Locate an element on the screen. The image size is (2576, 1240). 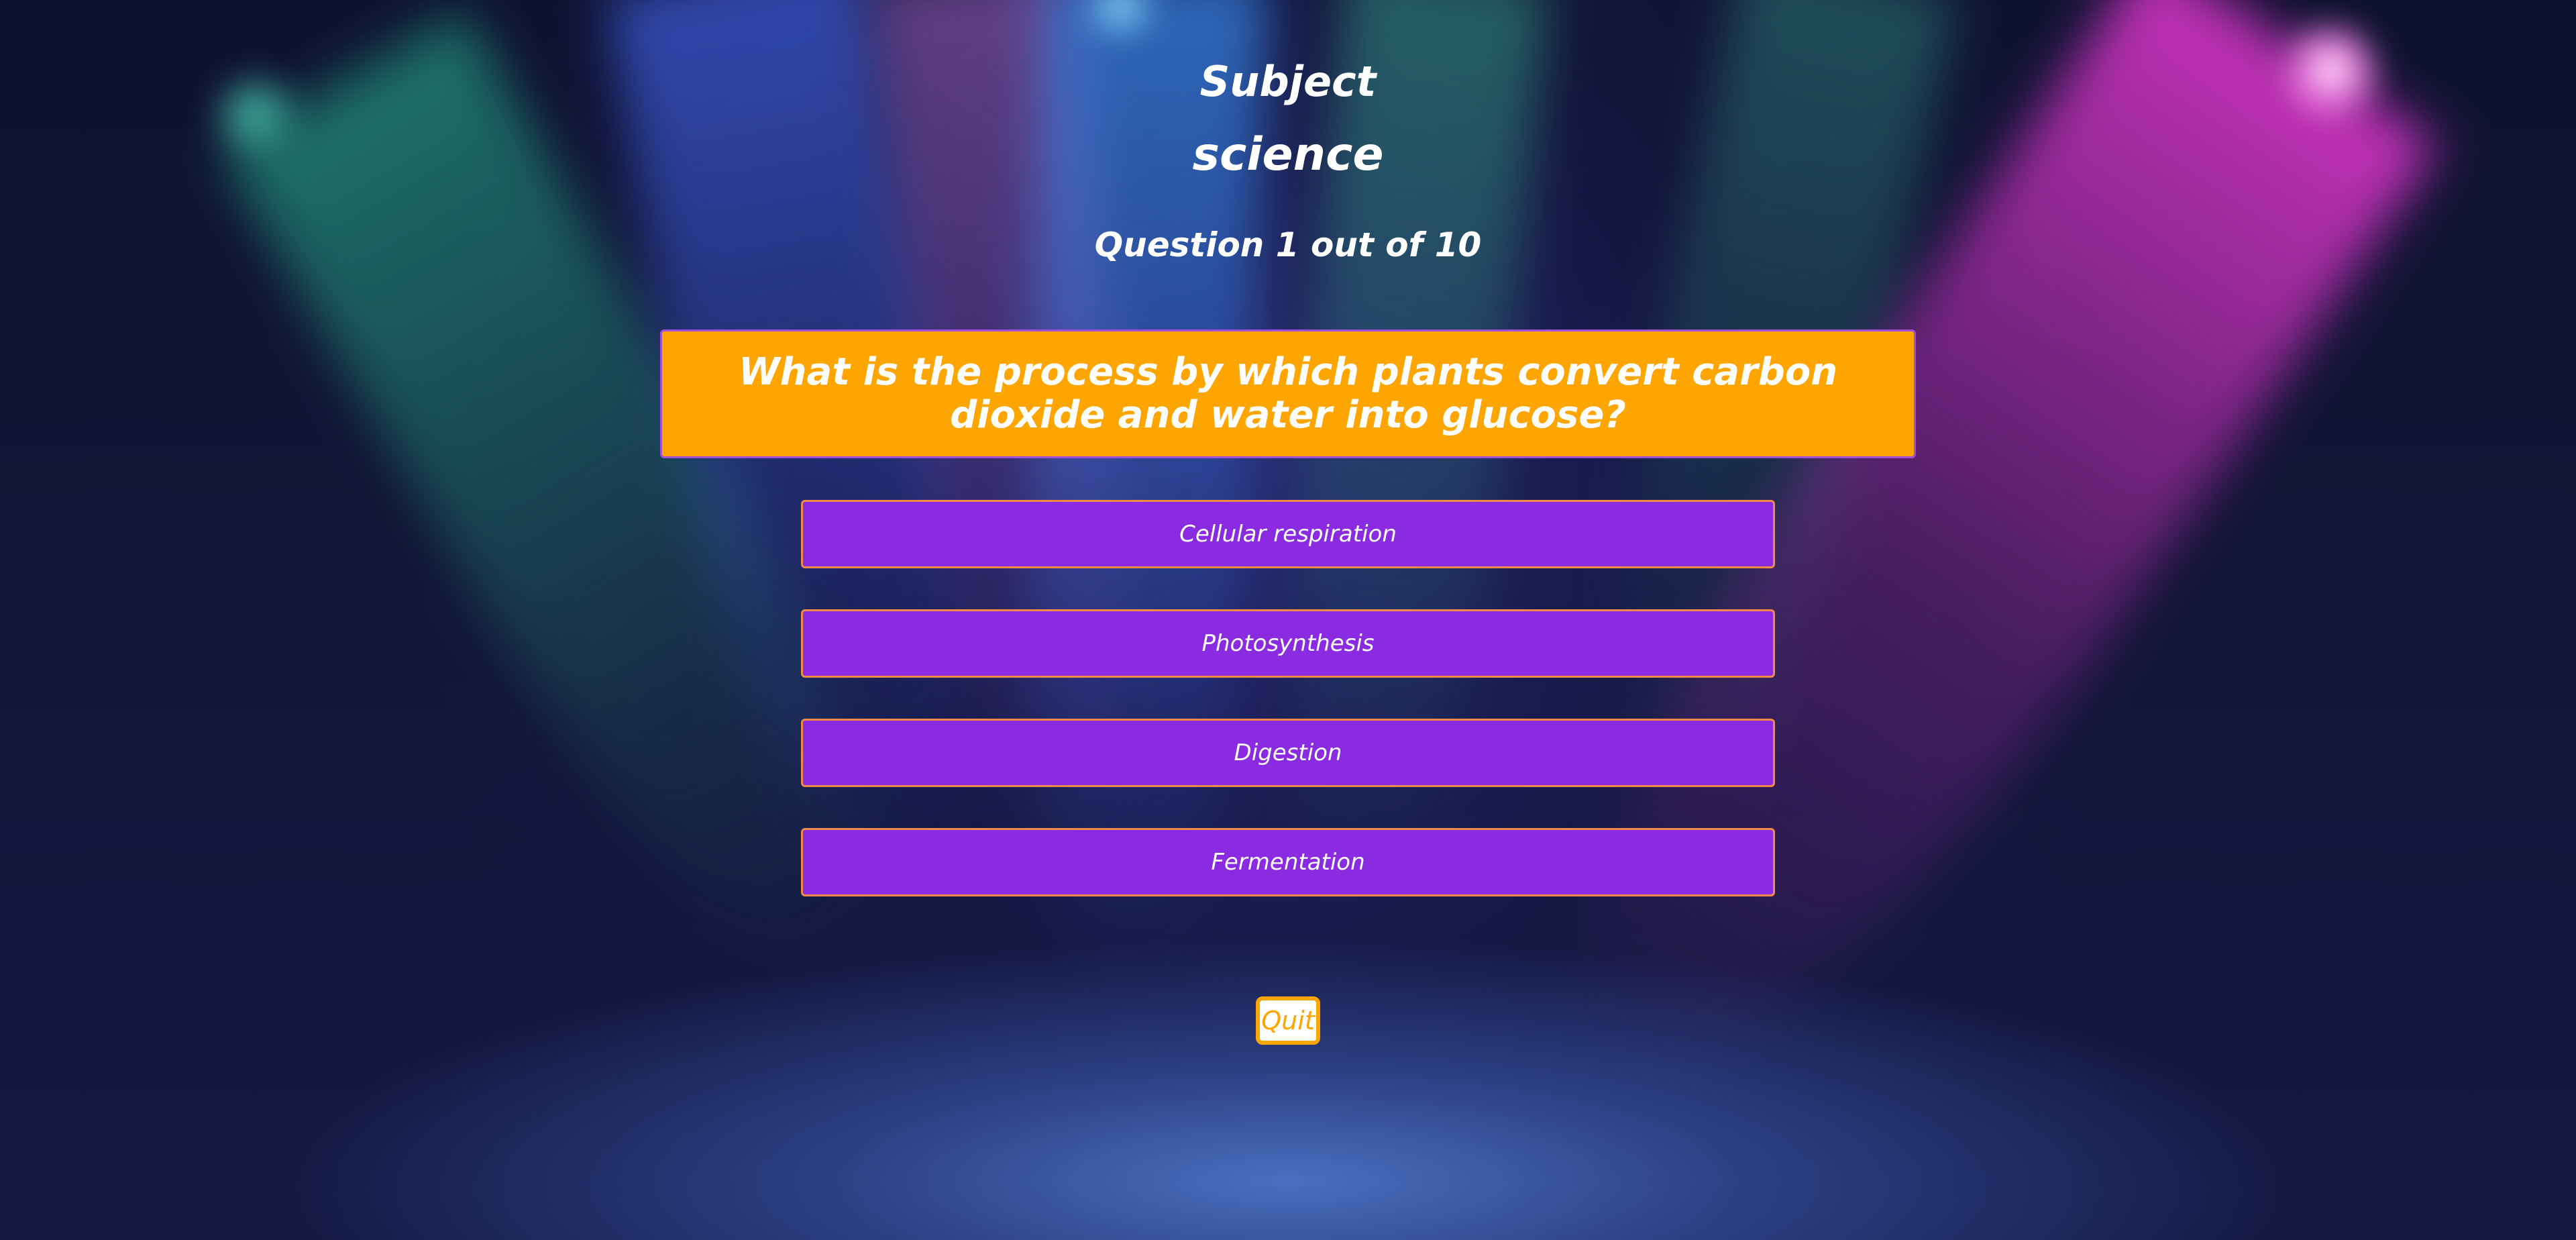
subject-name: science is located at coordinates (1288, 154).